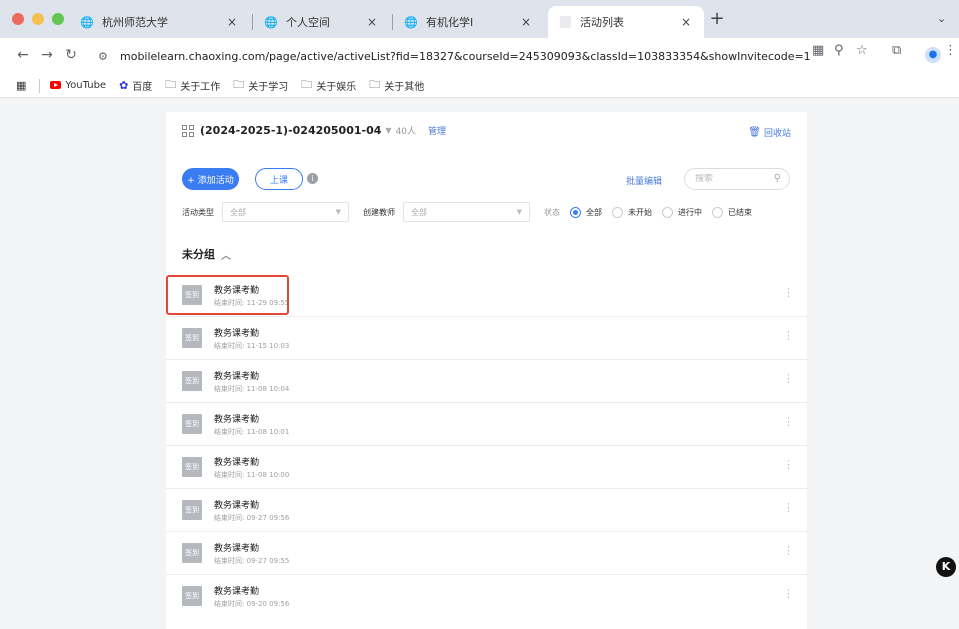 This screenshot has width=959, height=629. What do you see at coordinates (602, 22) in the screenshot?
I see `tab-title: 活动列表` at bounding box center [602, 22].